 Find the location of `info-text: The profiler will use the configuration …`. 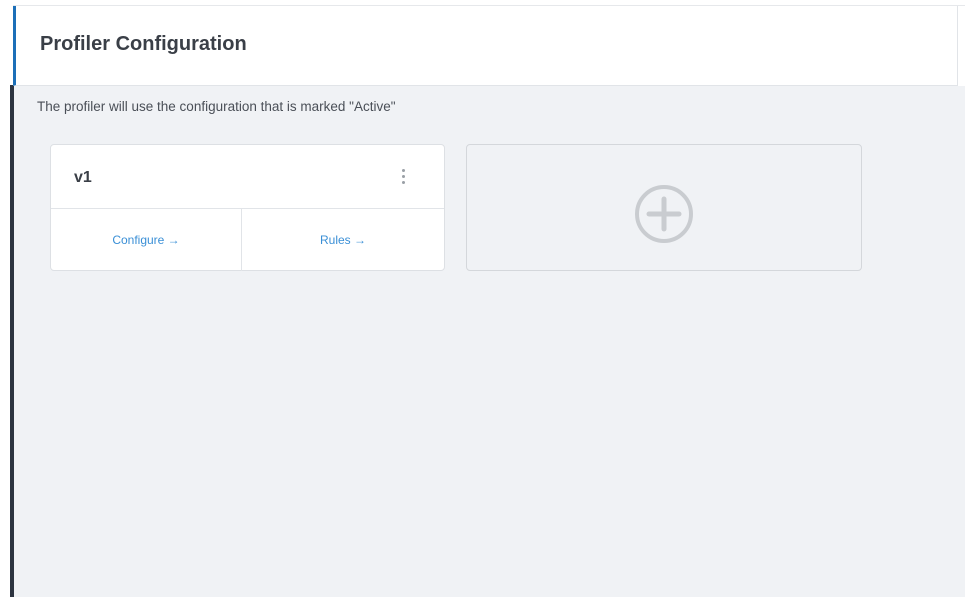

info-text: The profiler will use the configuration … is located at coordinates (216, 106).